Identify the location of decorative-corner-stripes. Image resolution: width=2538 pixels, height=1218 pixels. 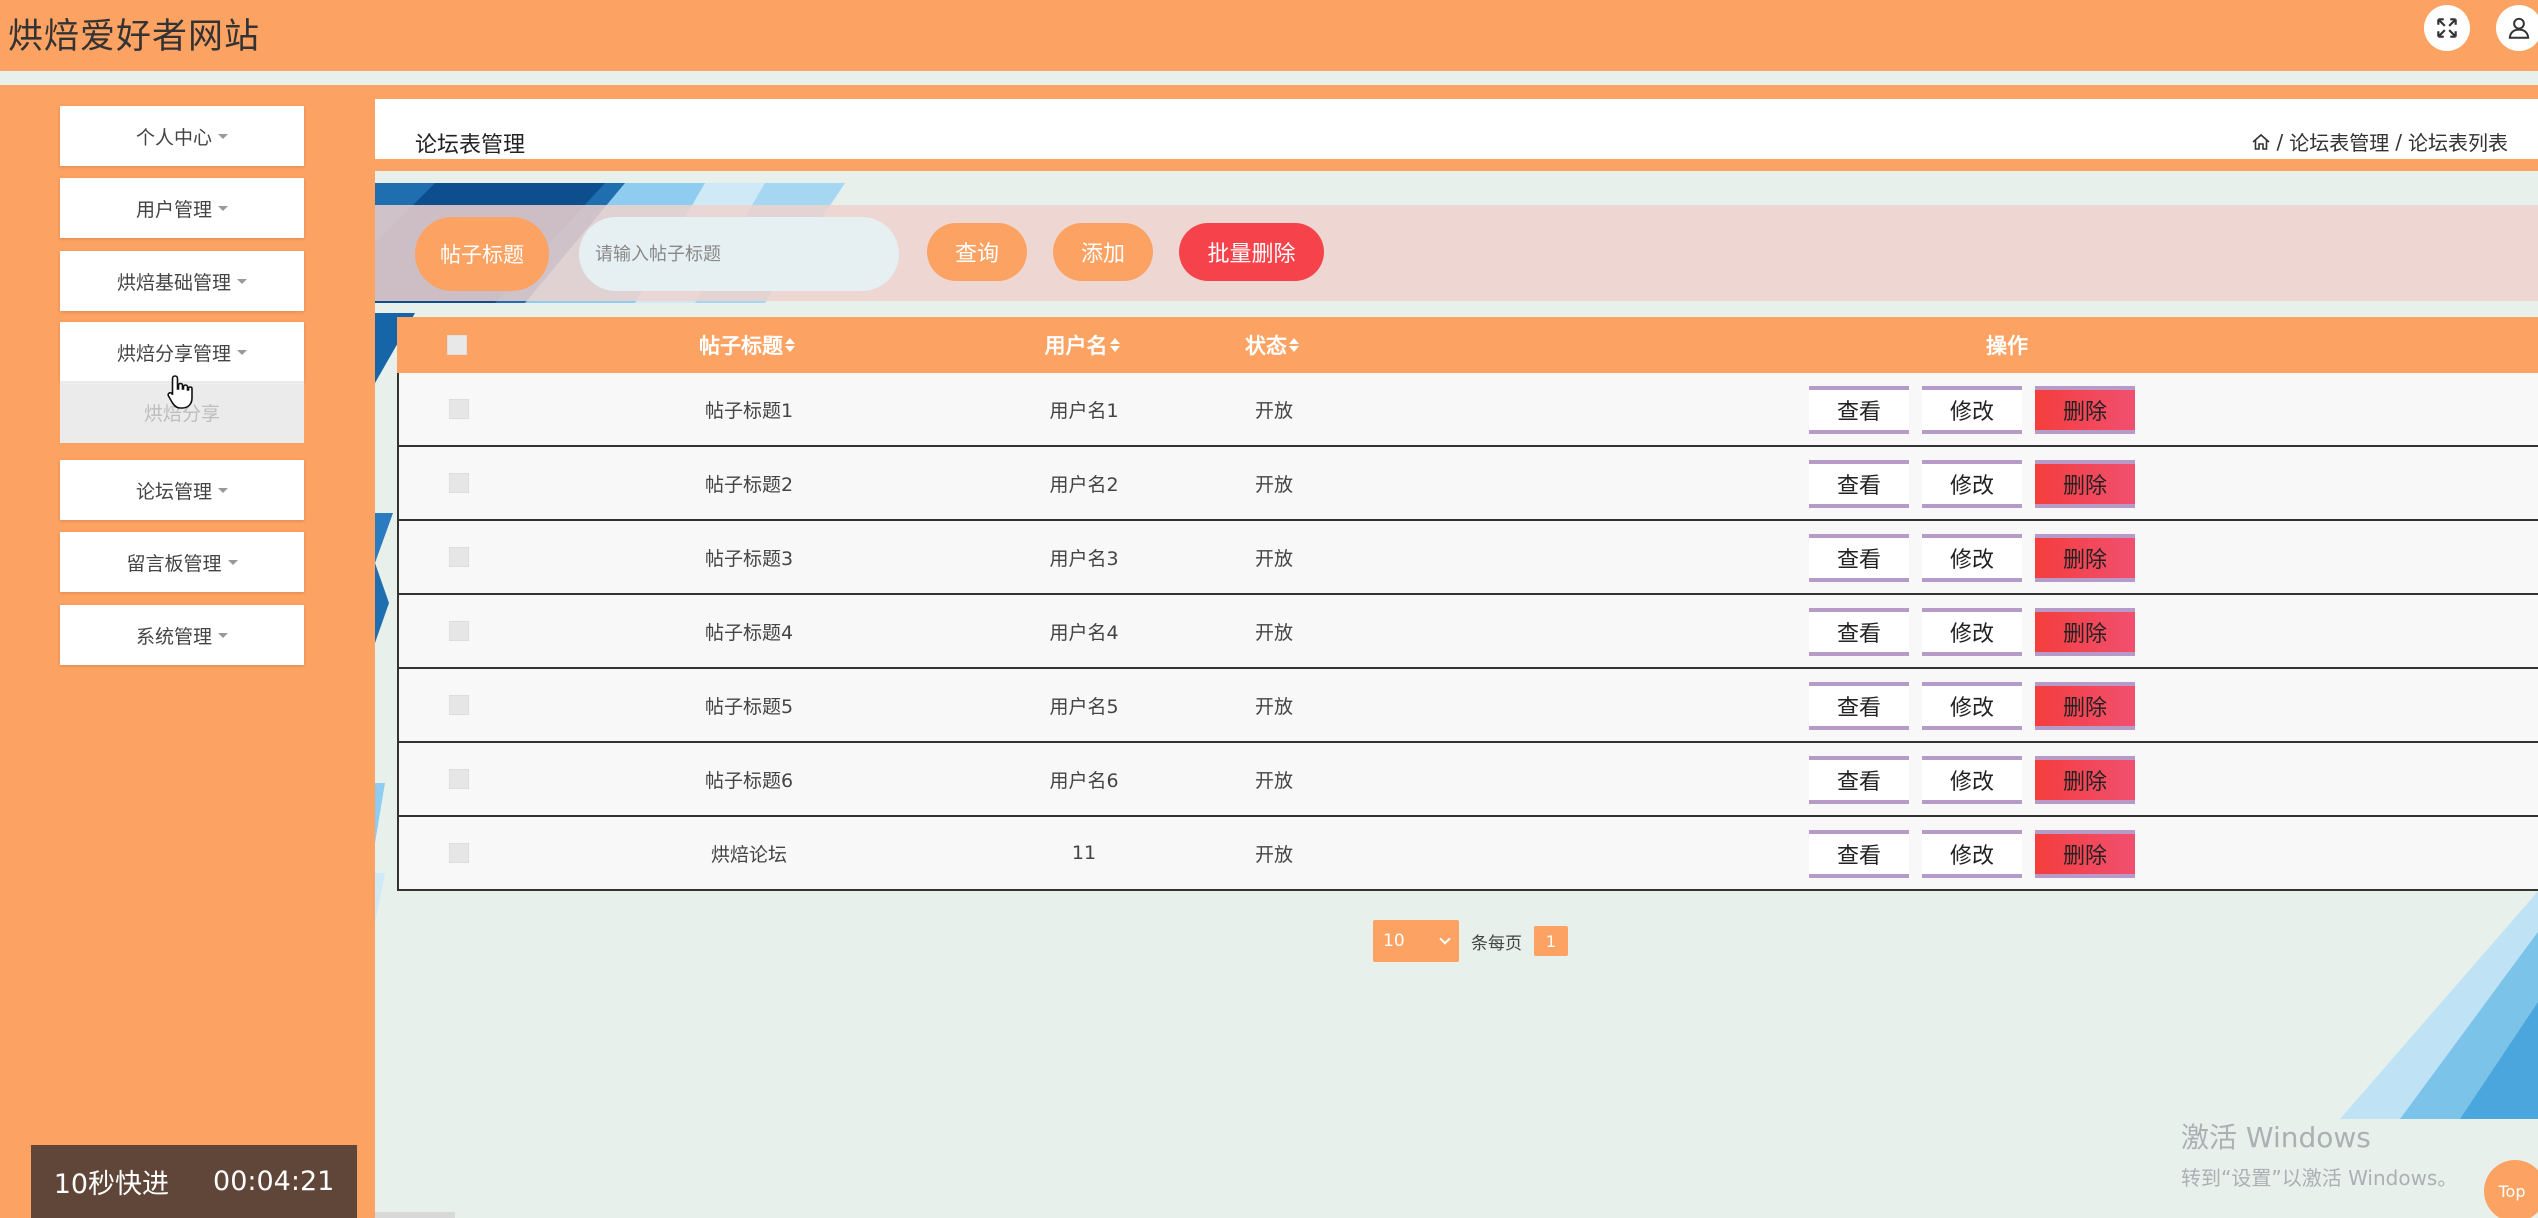
(2439, 1005).